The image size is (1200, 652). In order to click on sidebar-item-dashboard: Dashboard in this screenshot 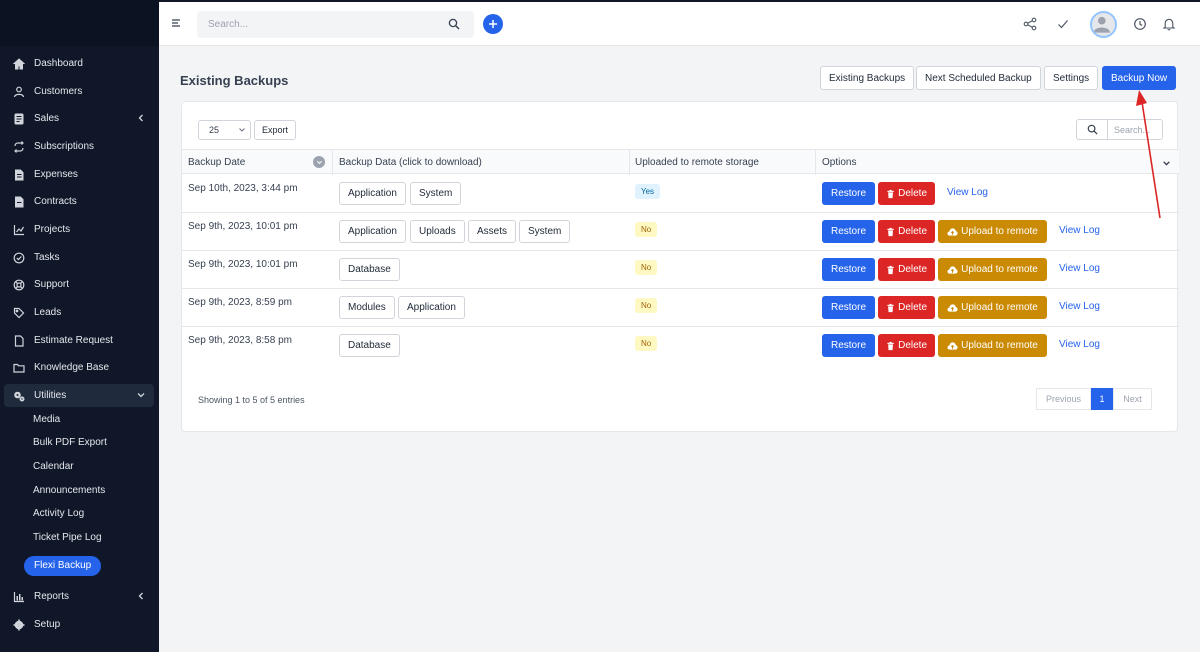, I will do `click(79, 63)`.